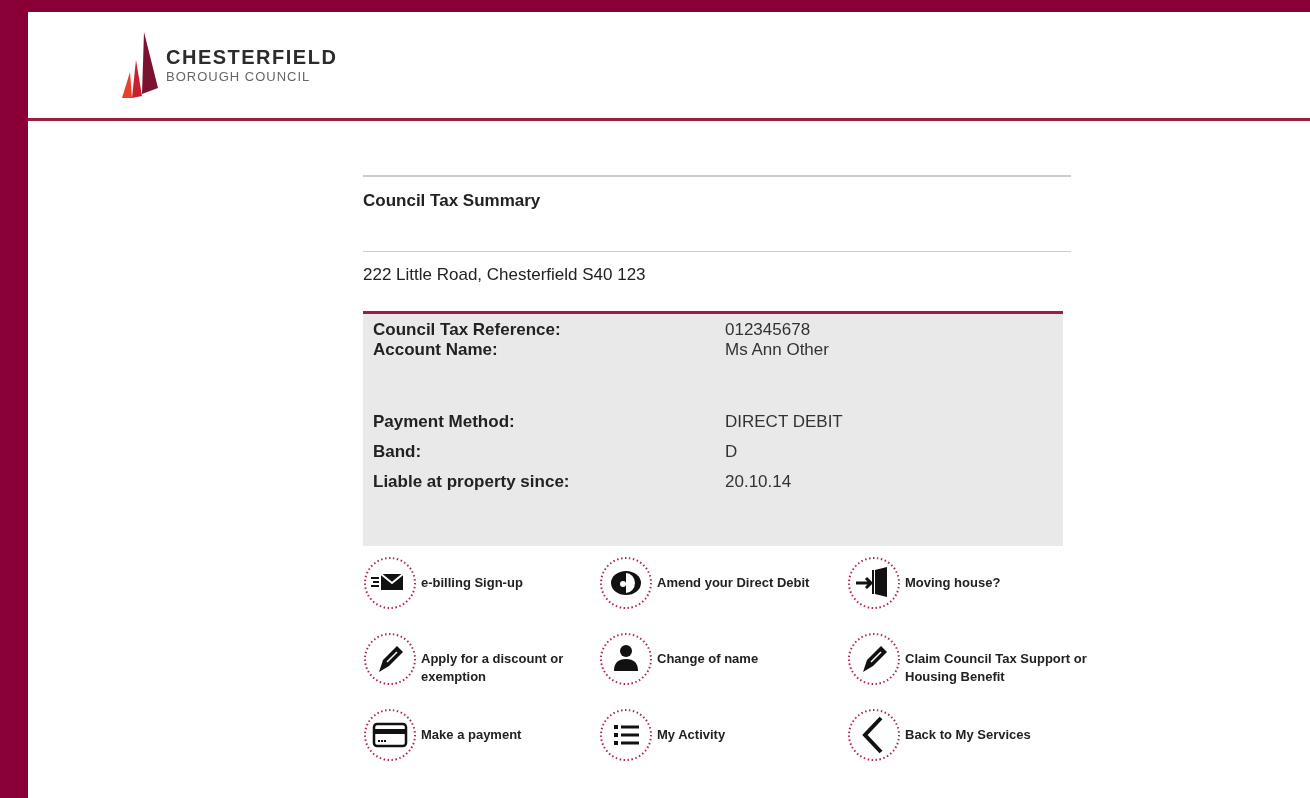 The image size is (1310, 798). What do you see at coordinates (481, 659) in the screenshot?
I see `action-link: Apply for a discount or exemption` at bounding box center [481, 659].